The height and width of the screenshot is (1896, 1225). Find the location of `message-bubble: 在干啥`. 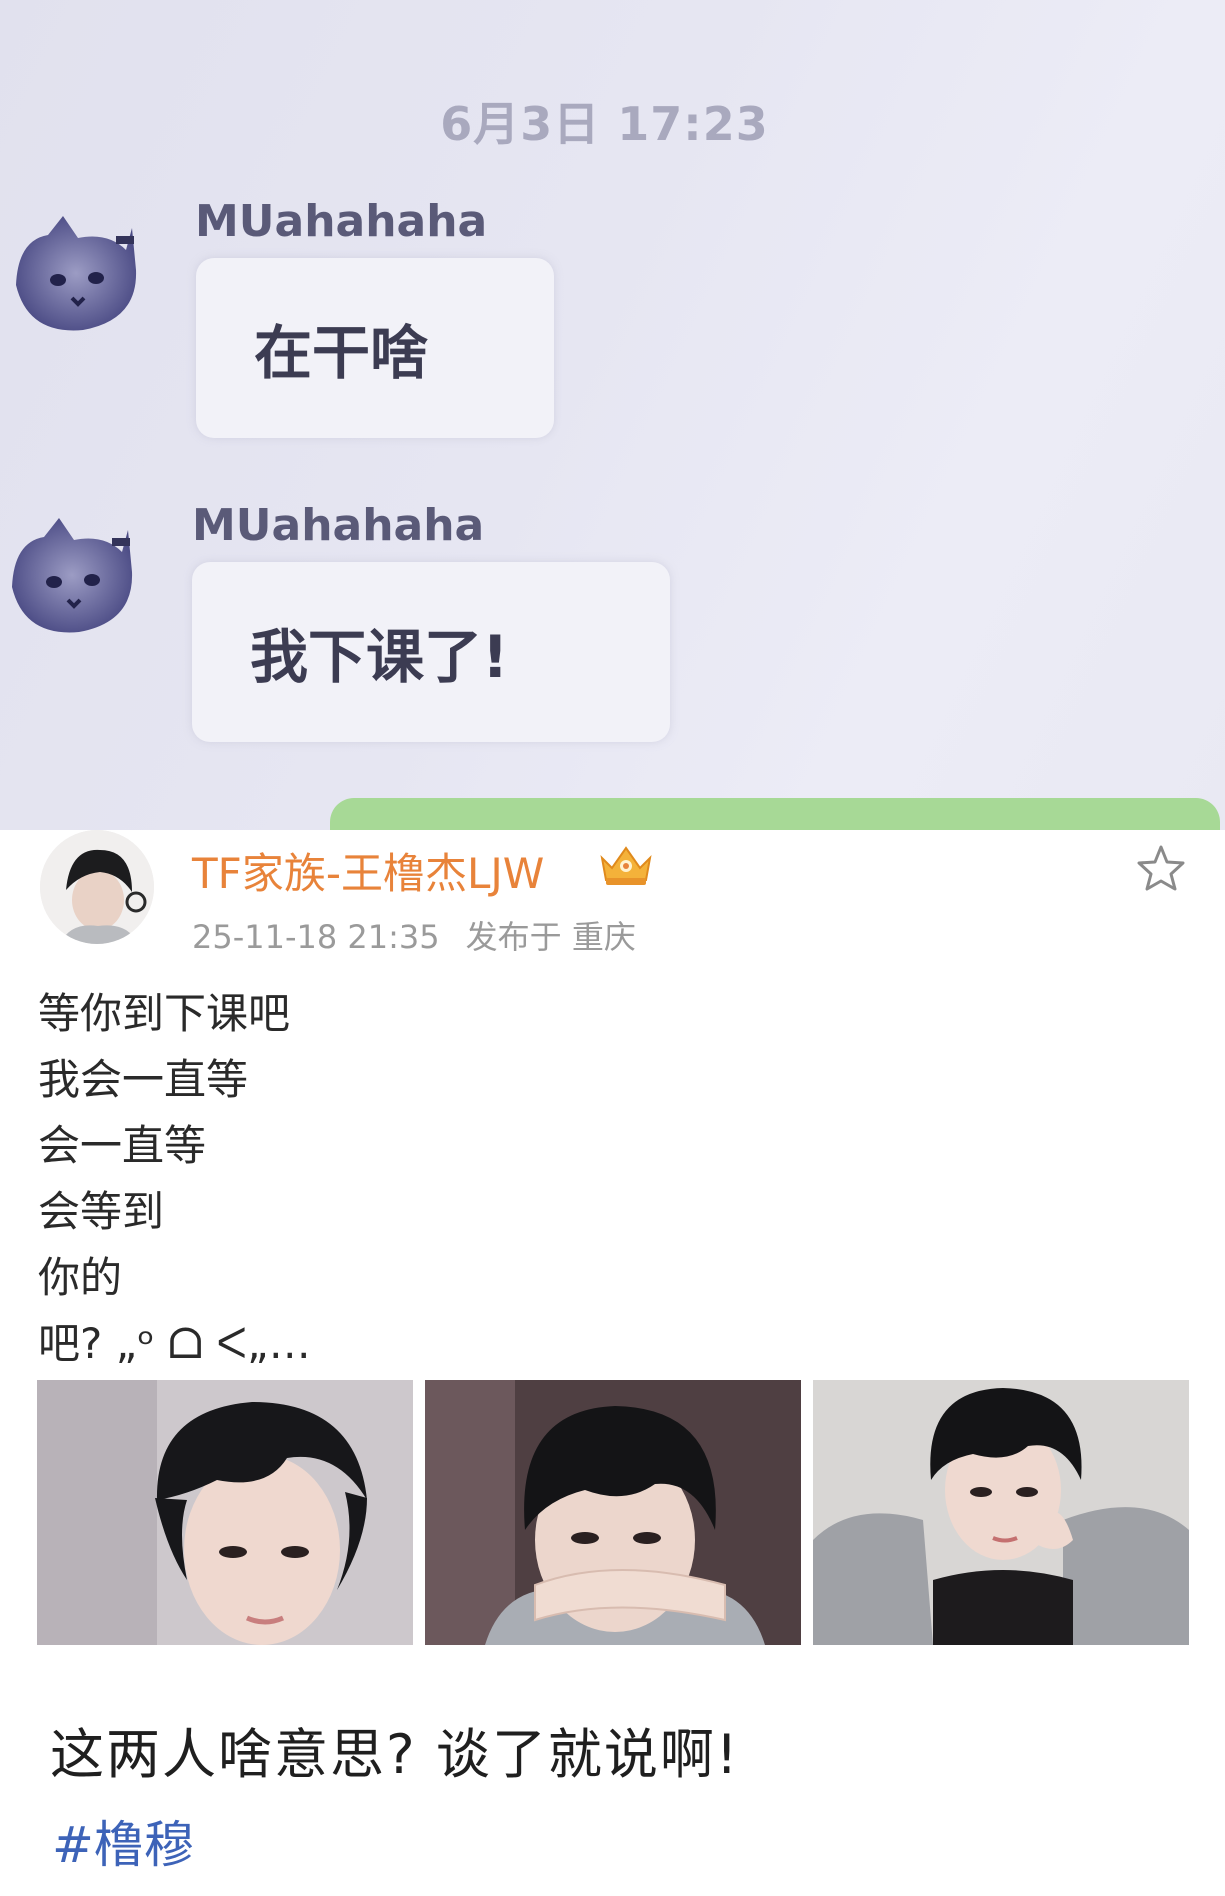

message-bubble: 在干啥 is located at coordinates (375, 348).